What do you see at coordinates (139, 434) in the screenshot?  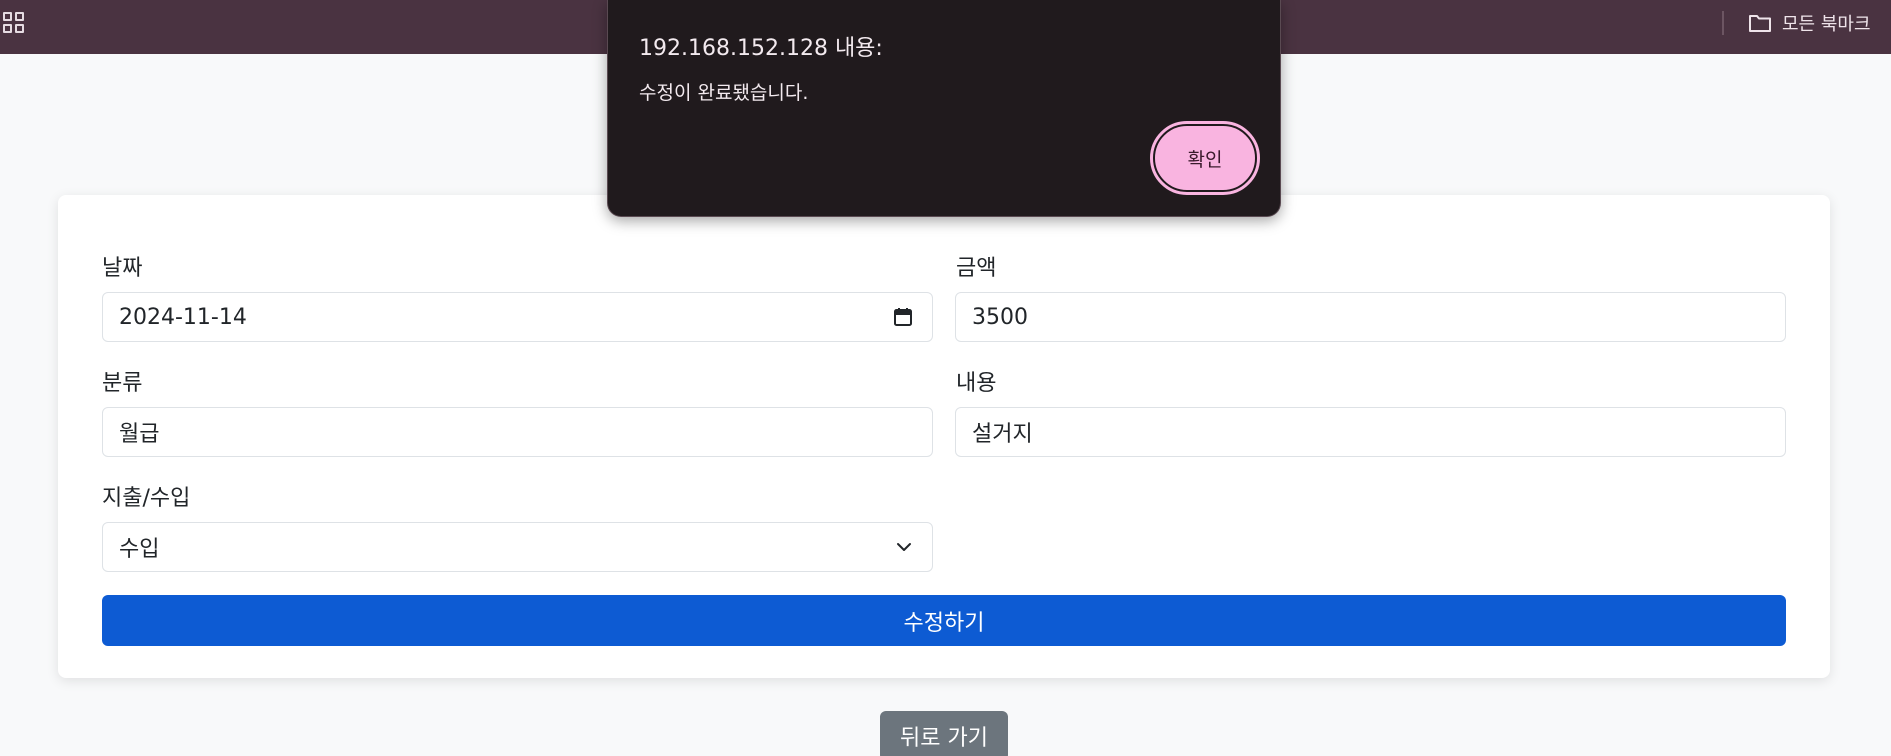 I see `category-value: 월급` at bounding box center [139, 434].